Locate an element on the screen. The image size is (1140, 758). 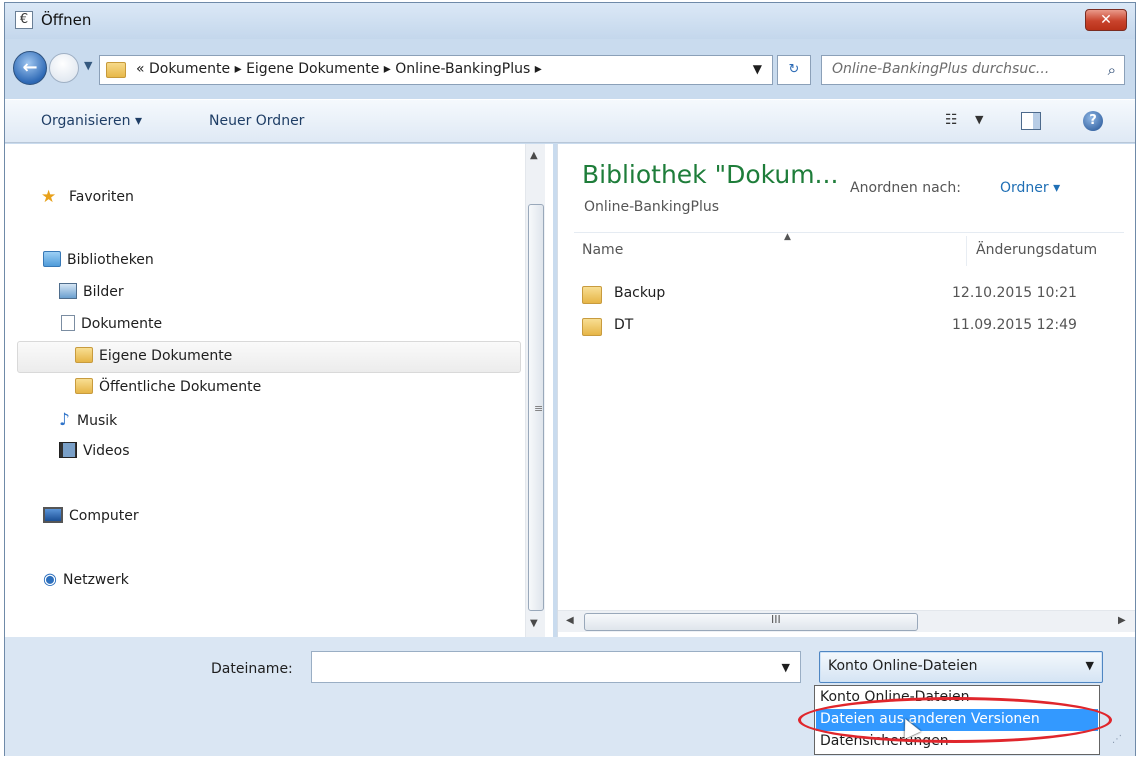
view-options-icon: ☷ is located at coordinates (951, 120).